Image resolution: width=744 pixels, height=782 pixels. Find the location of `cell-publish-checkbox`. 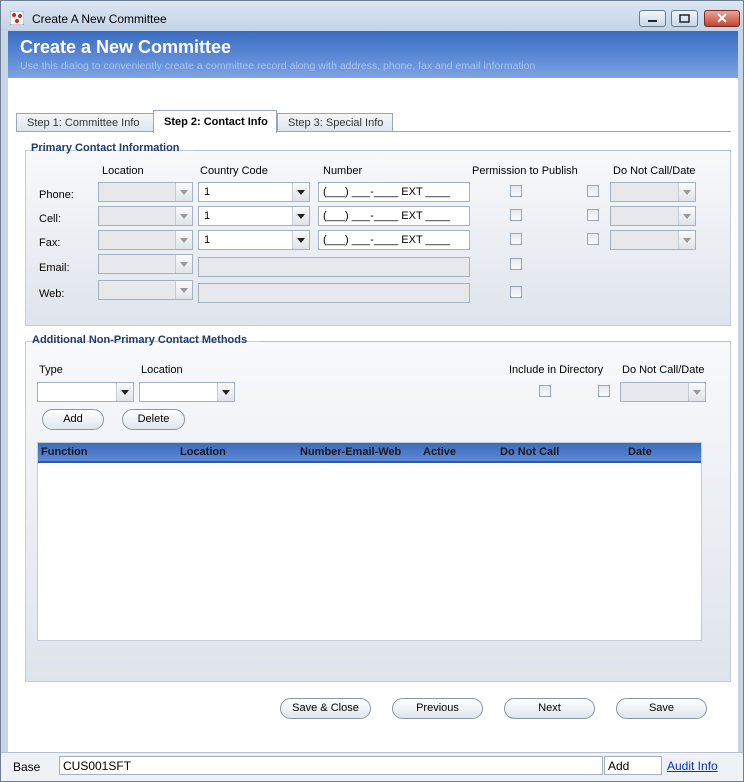

cell-publish-checkbox is located at coordinates (516, 215).